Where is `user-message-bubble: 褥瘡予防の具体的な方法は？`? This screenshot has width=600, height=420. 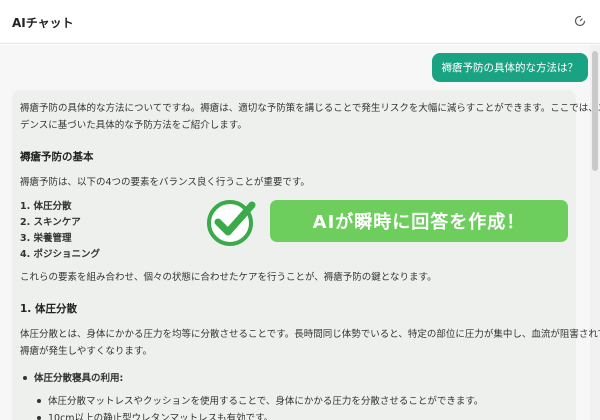 user-message-bubble: 褥瘡予防の具体的な方法は？ is located at coordinates (509, 67).